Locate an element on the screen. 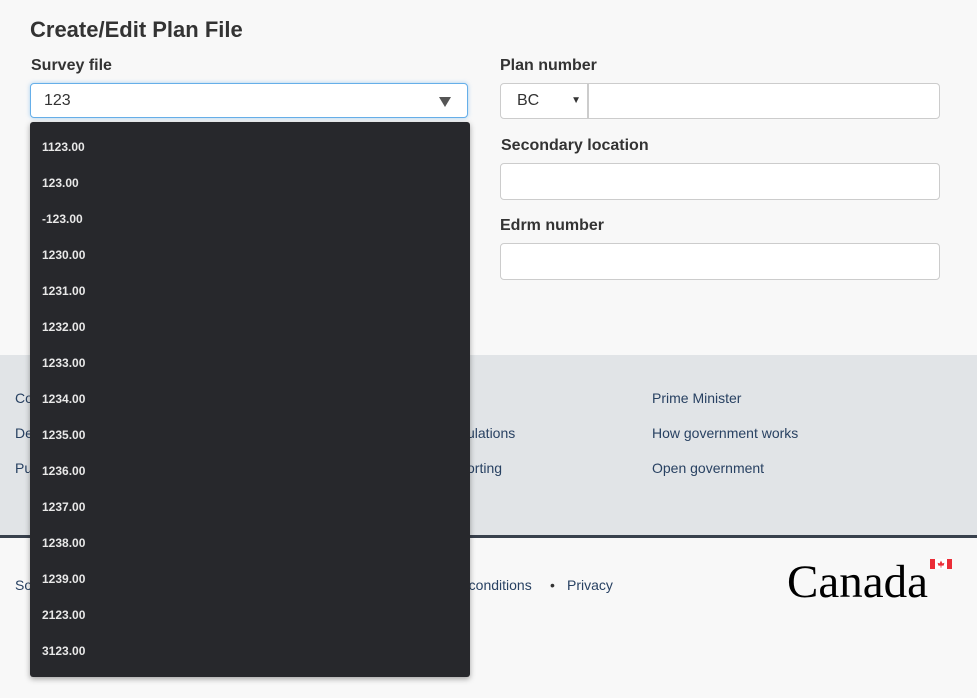  dropdown-option: 1123.00 is located at coordinates (63, 147).